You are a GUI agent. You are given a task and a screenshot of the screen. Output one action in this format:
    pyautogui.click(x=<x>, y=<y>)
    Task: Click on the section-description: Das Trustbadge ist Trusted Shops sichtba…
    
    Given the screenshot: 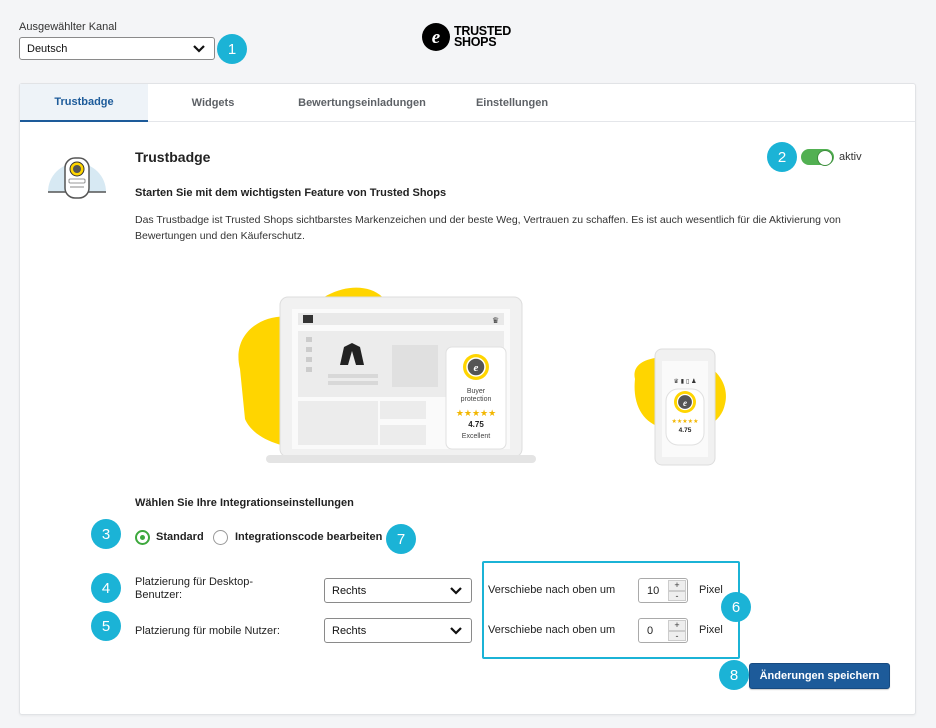 What is the action you would take?
    pyautogui.click(x=488, y=228)
    